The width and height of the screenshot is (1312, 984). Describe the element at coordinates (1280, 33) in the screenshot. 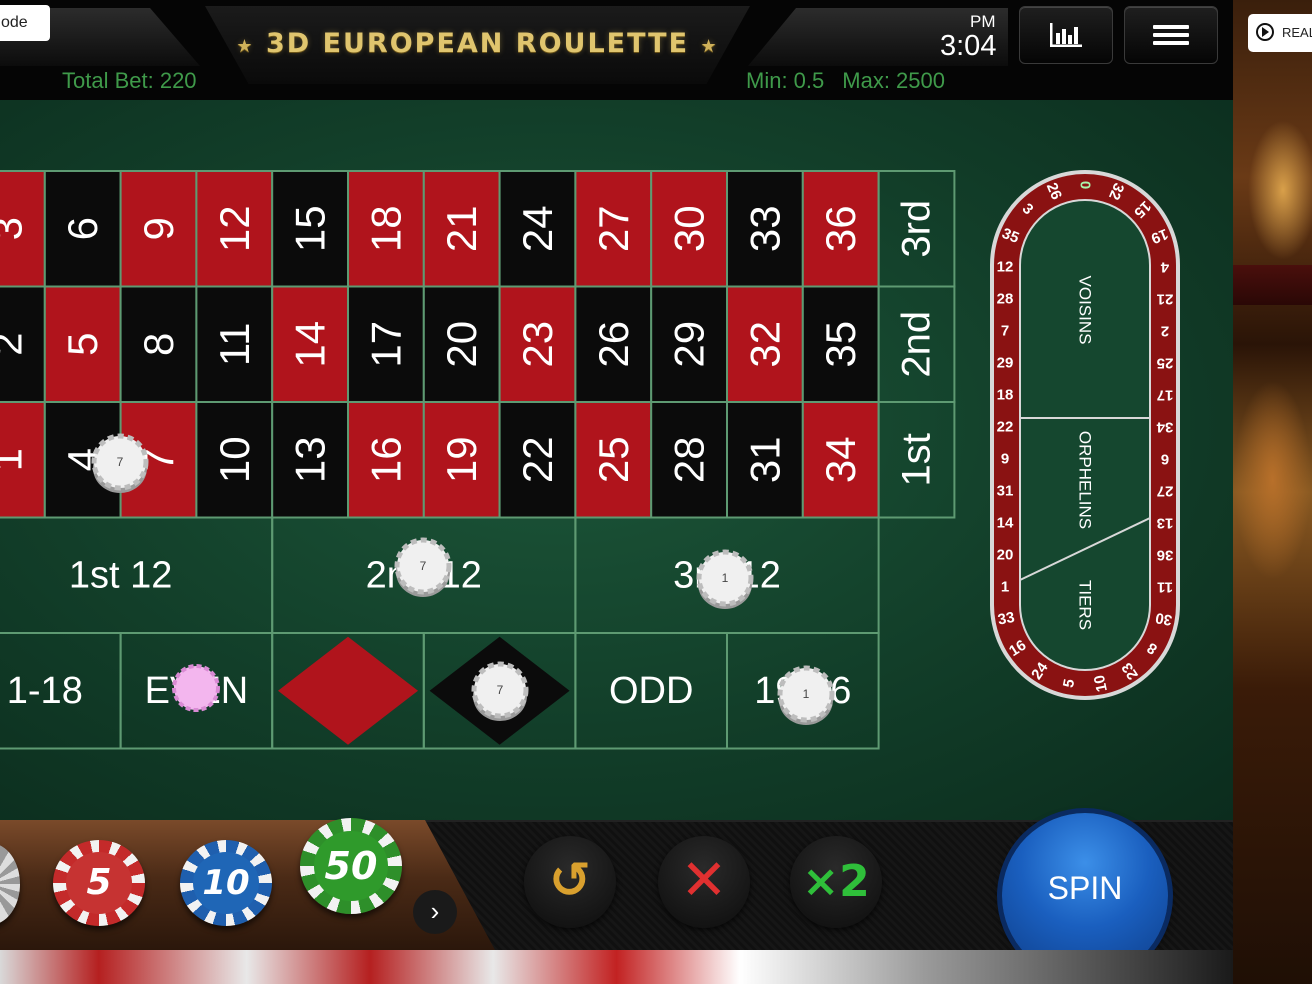

I see `real-play-button: REAL` at that location.